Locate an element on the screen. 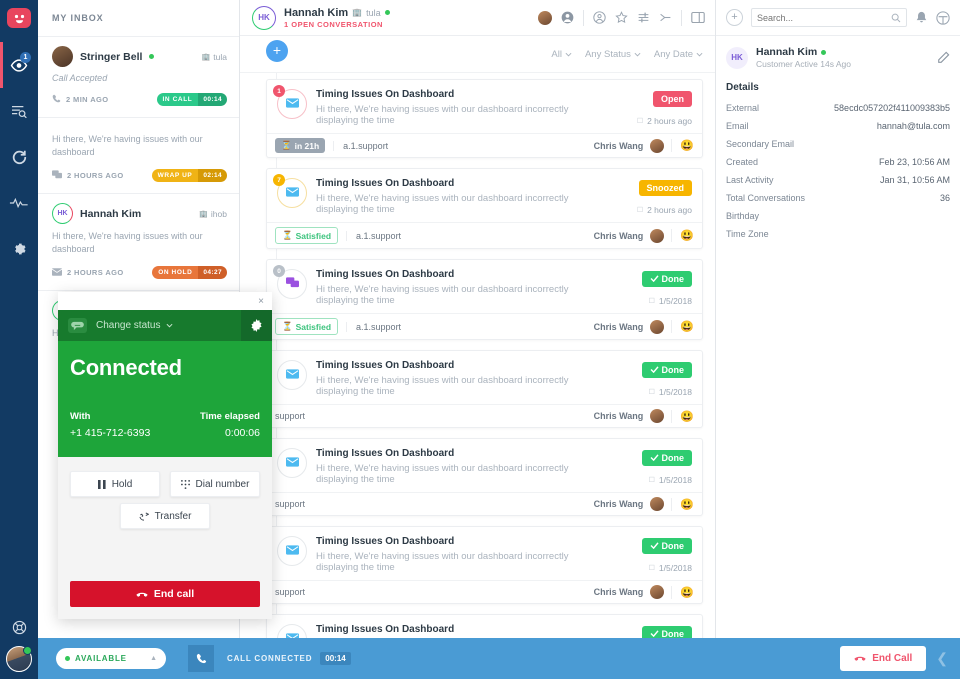  rail-item-pulse is located at coordinates (19, 203).